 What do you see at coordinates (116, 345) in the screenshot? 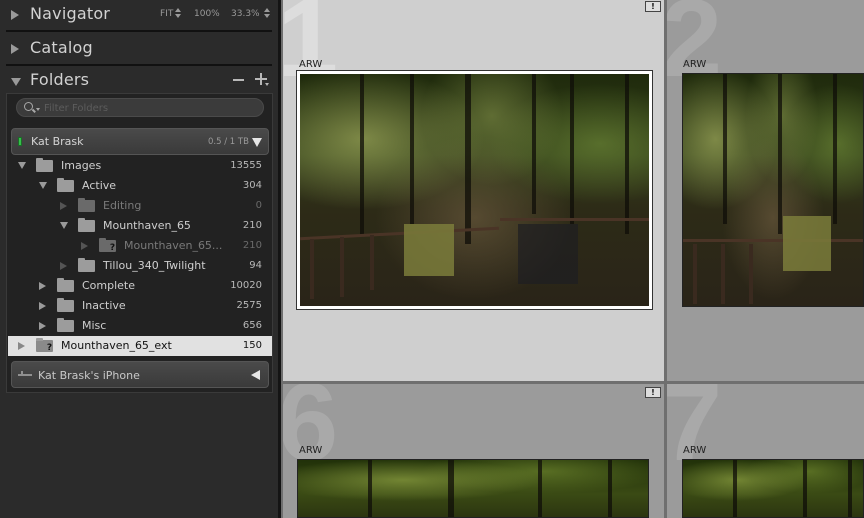
I see `folder-name: Mounthaven_65_ext` at bounding box center [116, 345].